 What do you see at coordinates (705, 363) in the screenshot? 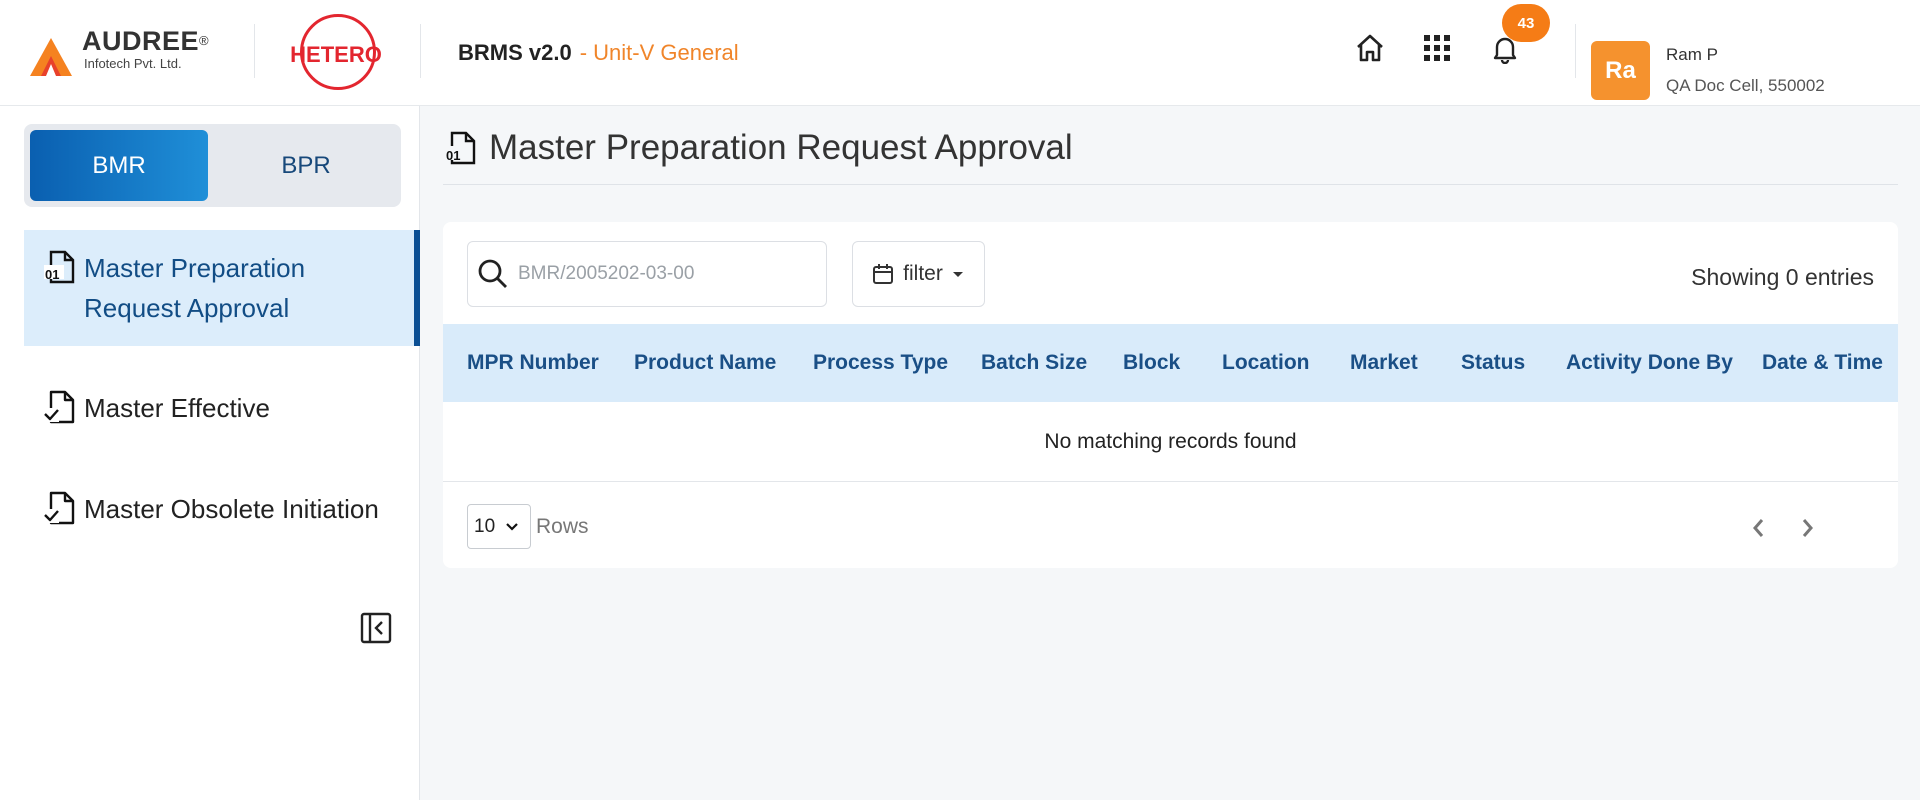
I see `column-header: Product Name` at bounding box center [705, 363].